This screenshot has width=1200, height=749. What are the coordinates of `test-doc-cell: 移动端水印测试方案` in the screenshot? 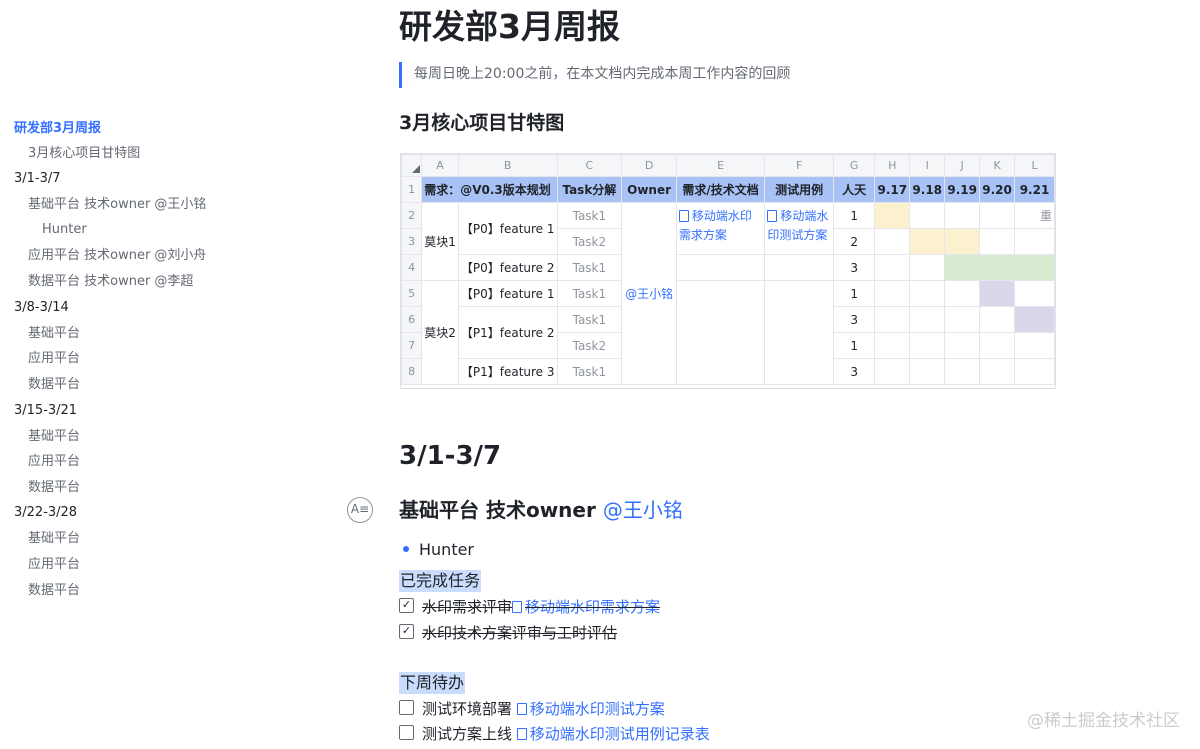 It's located at (799, 228).